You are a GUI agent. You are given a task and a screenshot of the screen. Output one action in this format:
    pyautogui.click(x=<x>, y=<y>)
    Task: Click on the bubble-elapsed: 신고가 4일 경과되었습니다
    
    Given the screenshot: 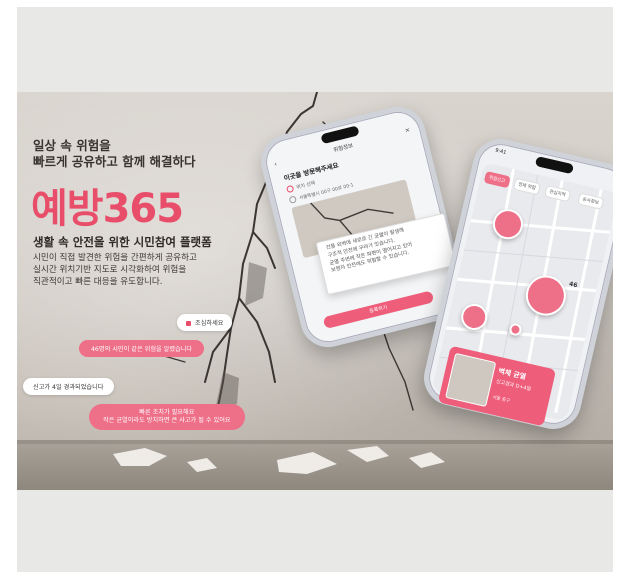 What is the action you would take?
    pyautogui.click(x=68, y=386)
    